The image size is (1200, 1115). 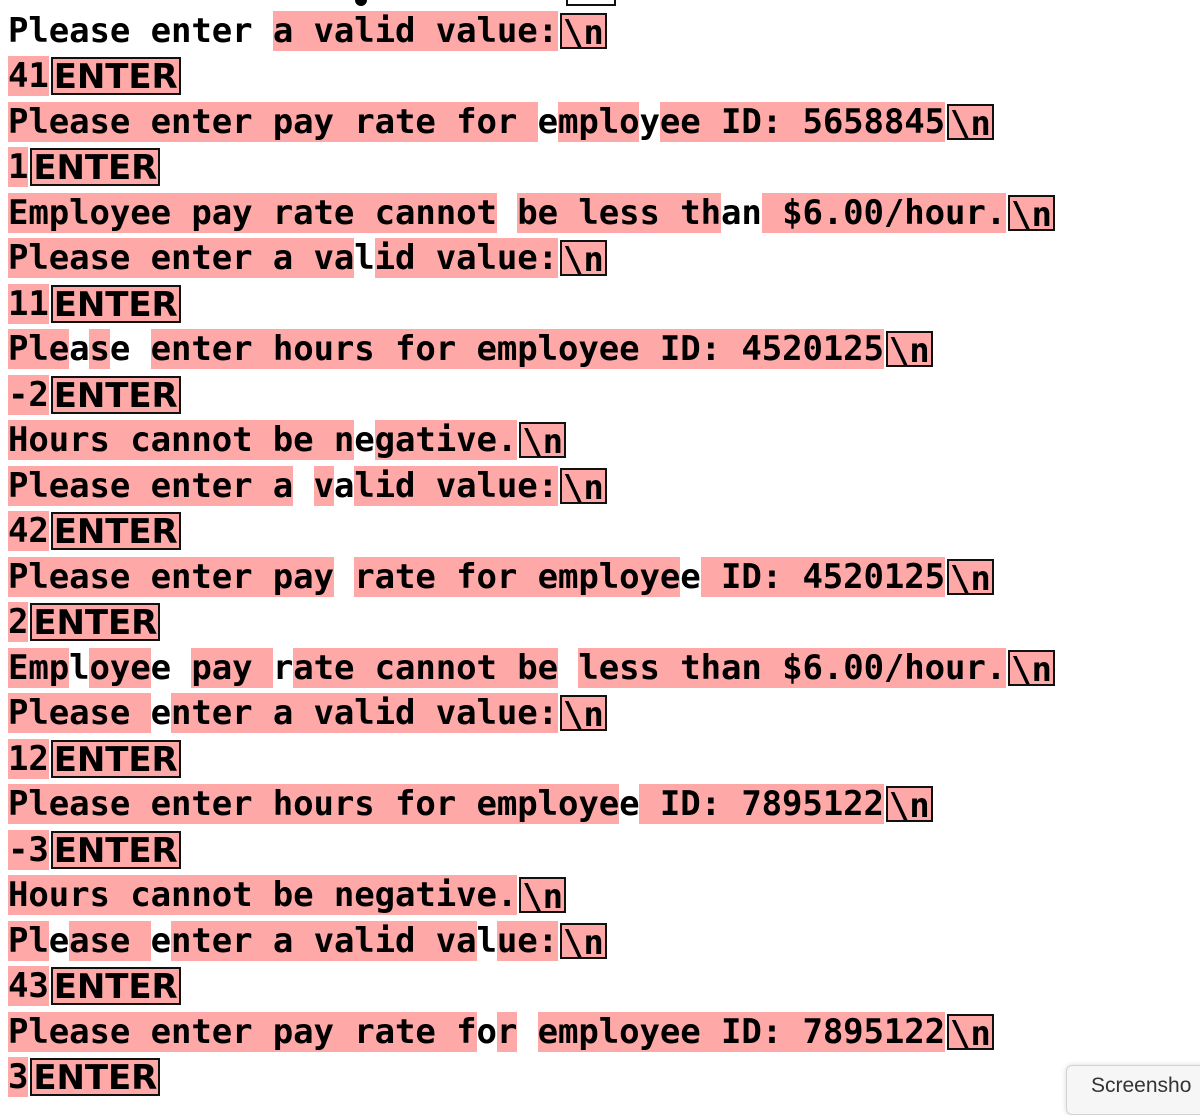 What do you see at coordinates (151, 485) in the screenshot?
I see `diff-highlight-segment: Please enter a` at bounding box center [151, 485].